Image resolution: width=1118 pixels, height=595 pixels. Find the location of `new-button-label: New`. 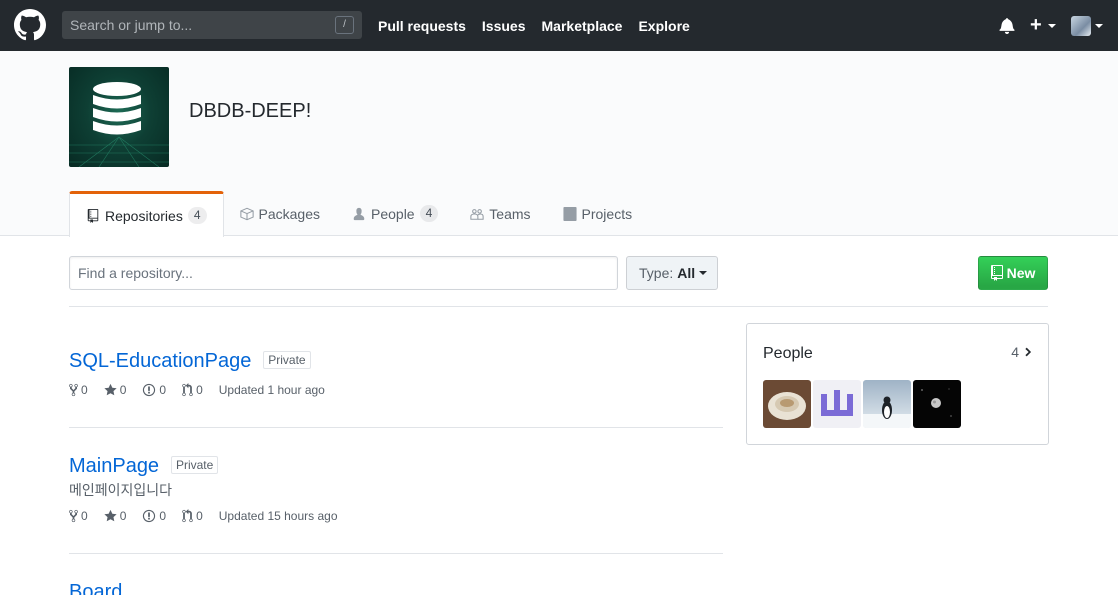

new-button-label: New is located at coordinates (1021, 273).